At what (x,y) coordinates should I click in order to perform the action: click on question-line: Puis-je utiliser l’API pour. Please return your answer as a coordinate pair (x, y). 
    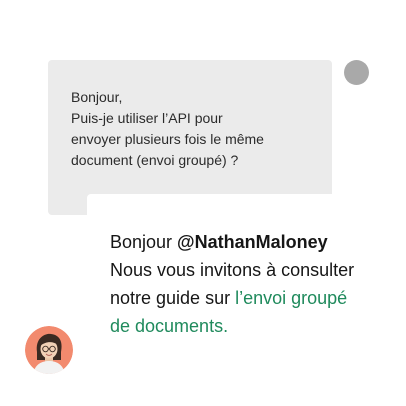
    Looking at the image, I should click on (147, 118).